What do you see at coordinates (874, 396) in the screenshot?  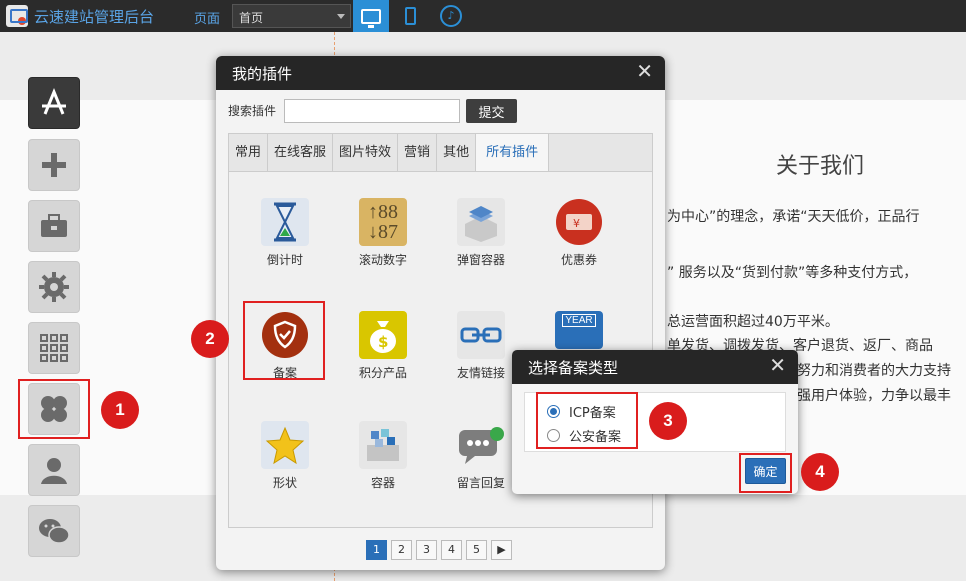 I see `about-text-line: 强用户体验，力争以最丰` at bounding box center [874, 396].